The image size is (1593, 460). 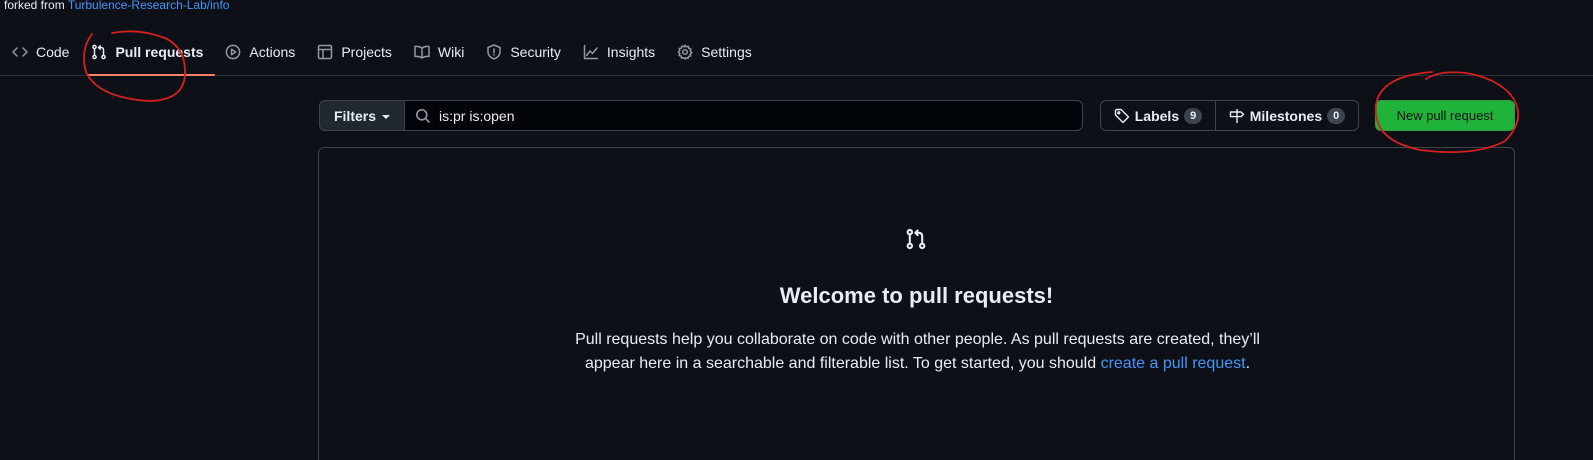 What do you see at coordinates (1236, 115) in the screenshot?
I see `milestone-icon` at bounding box center [1236, 115].